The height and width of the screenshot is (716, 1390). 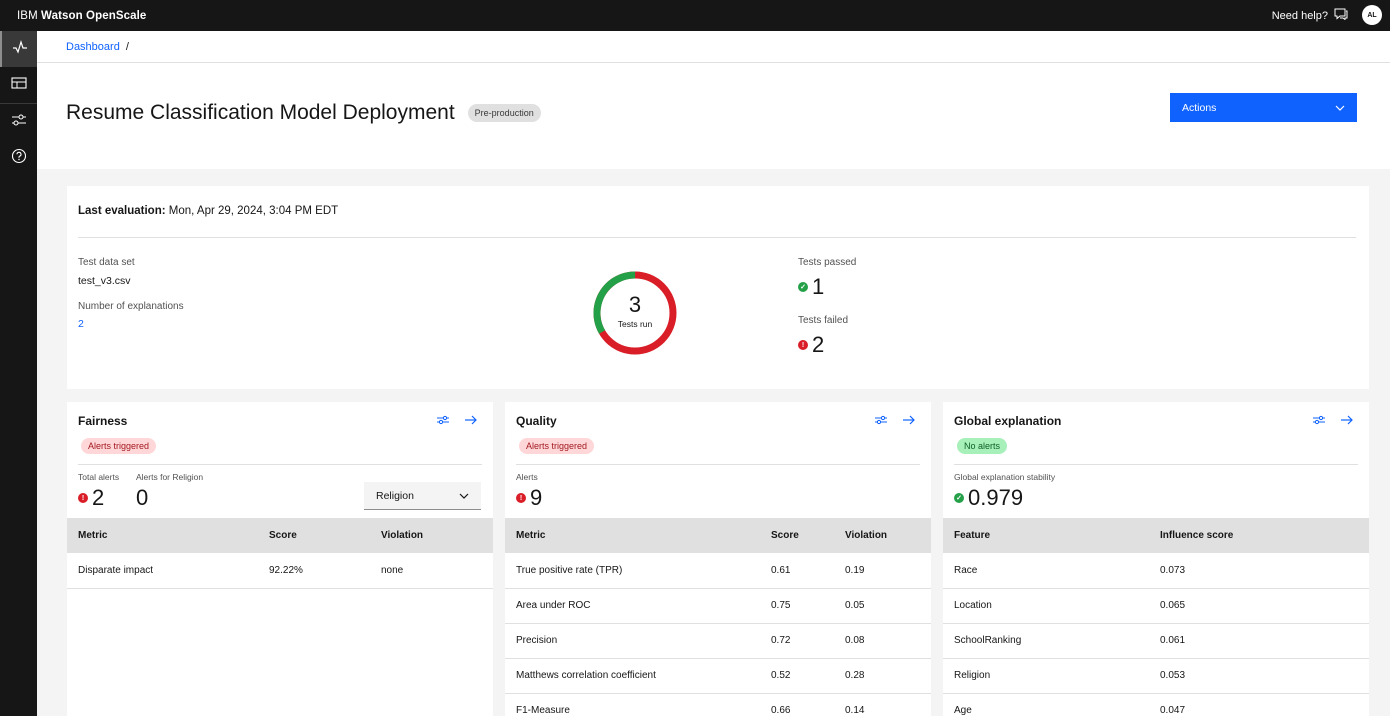 What do you see at coordinates (1340, 108) in the screenshot?
I see `chevron-down-icon` at bounding box center [1340, 108].